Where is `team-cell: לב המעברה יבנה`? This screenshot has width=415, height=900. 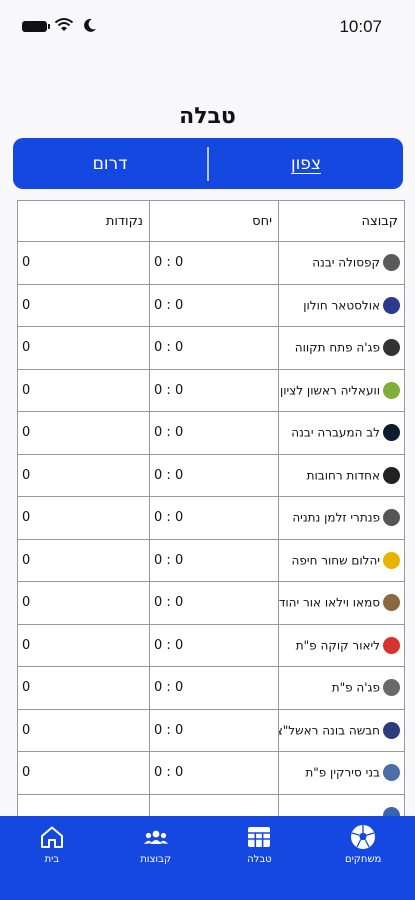 team-cell: לב המעברה יבנה is located at coordinates (341, 433).